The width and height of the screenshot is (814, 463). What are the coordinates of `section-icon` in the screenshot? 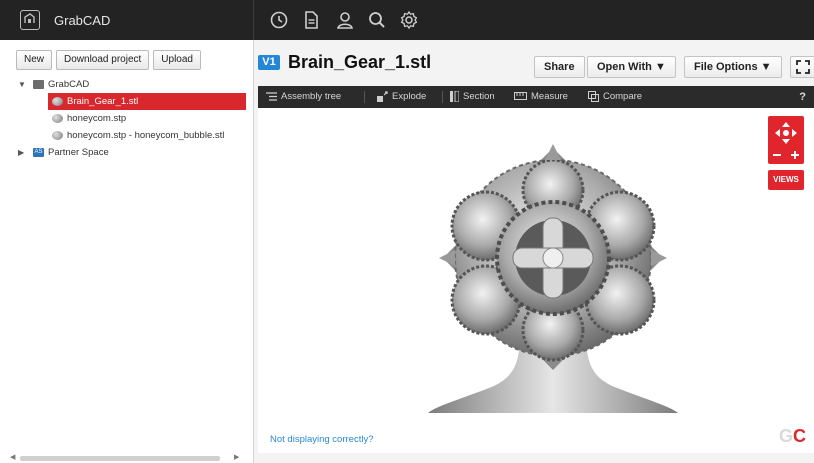 It's located at (454, 96).